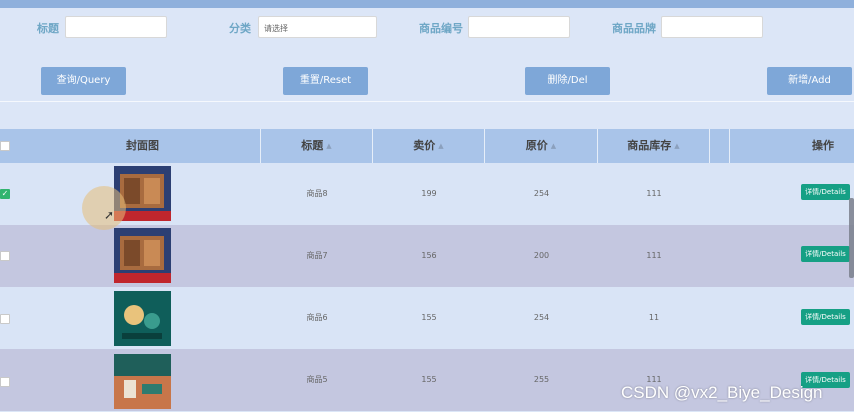 Image resolution: width=854 pixels, height=412 pixels. I want to click on row-price: 156, so click(429, 255).